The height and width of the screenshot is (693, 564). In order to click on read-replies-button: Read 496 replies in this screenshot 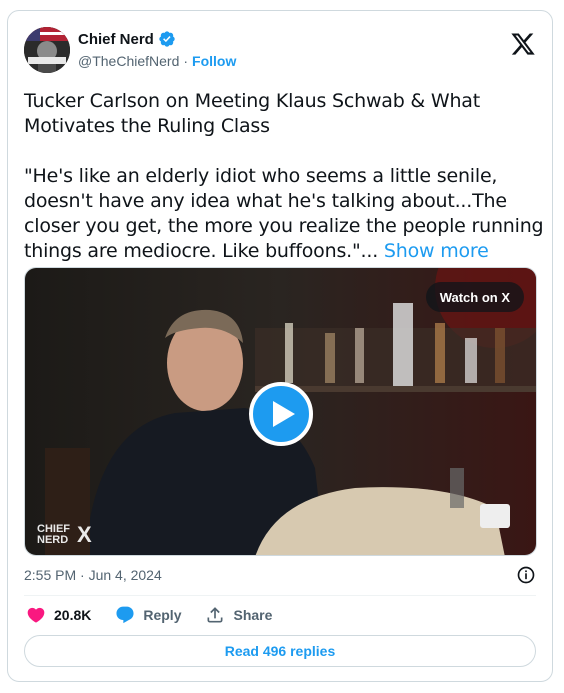, I will do `click(280, 651)`.